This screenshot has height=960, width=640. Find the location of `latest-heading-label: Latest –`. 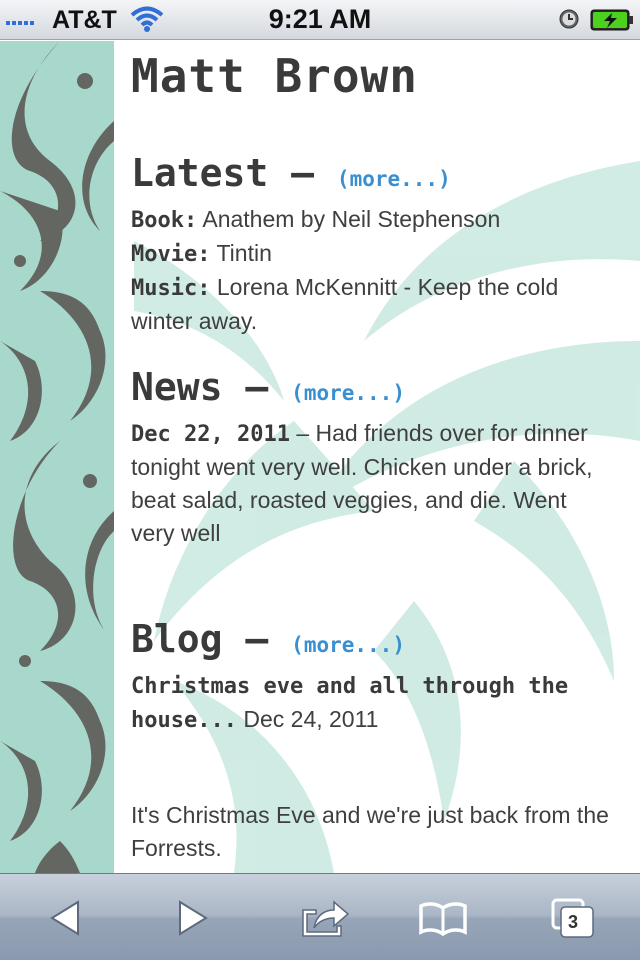

latest-heading-label: Latest – is located at coordinates (223, 173).